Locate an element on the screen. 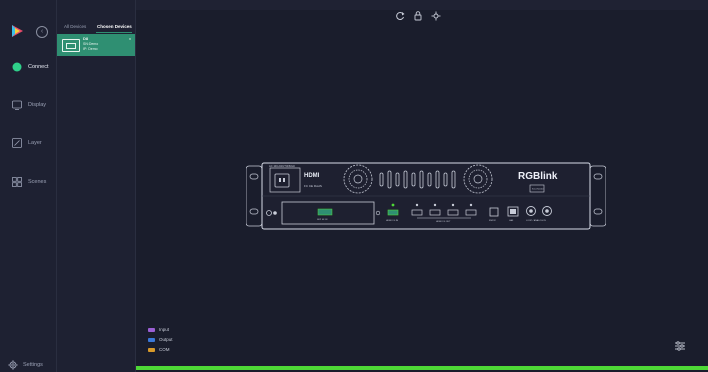 The image size is (708, 372). legend-label: COM is located at coordinates (164, 349).